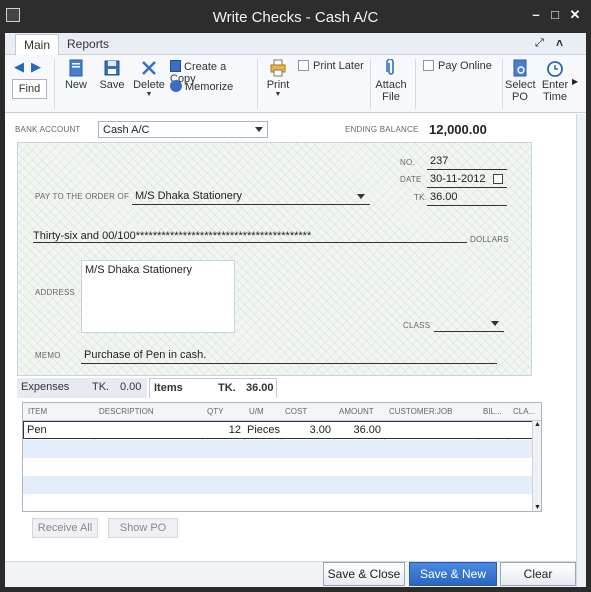 The image size is (591, 592). I want to click on new-label: New, so click(75, 85).